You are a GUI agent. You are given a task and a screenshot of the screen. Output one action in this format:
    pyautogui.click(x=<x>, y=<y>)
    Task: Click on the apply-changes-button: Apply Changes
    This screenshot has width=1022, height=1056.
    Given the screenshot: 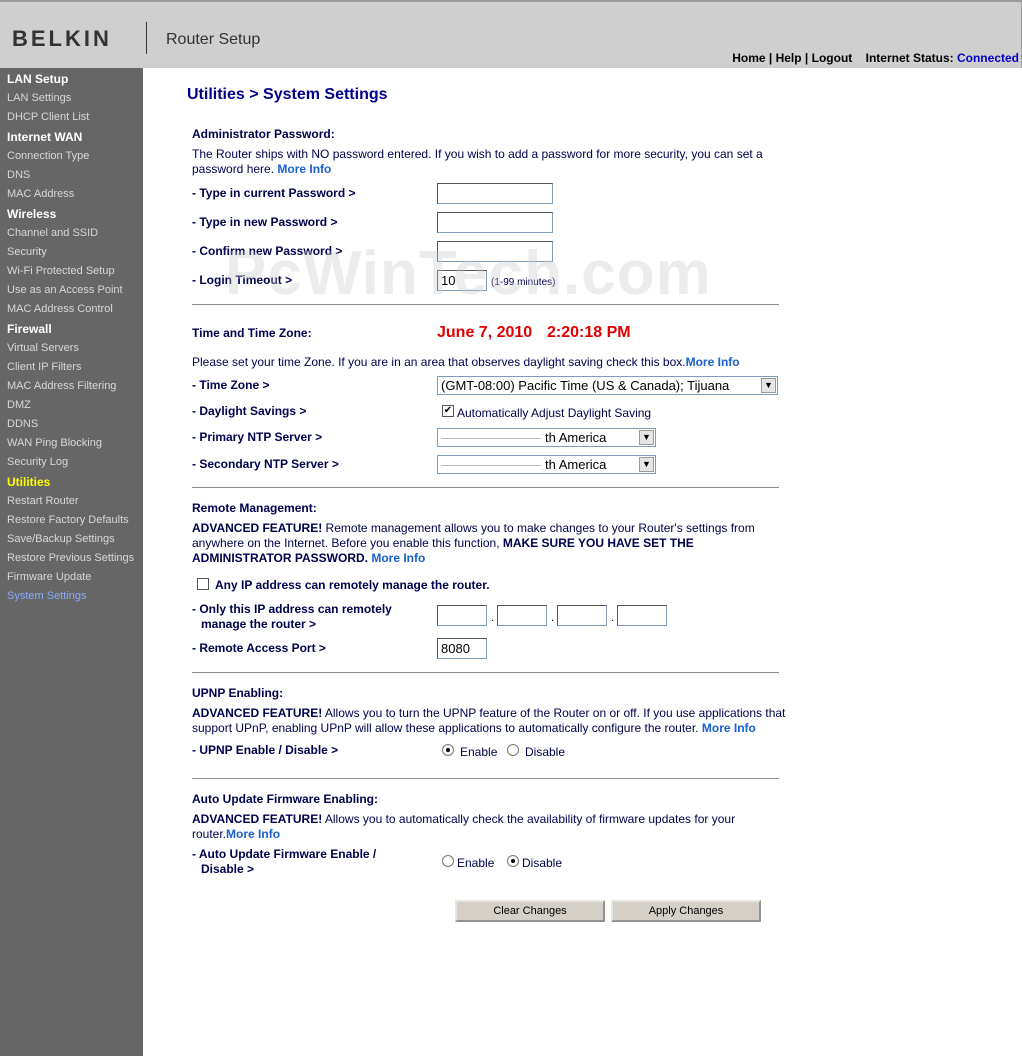 What is the action you would take?
    pyautogui.click(x=686, y=911)
    